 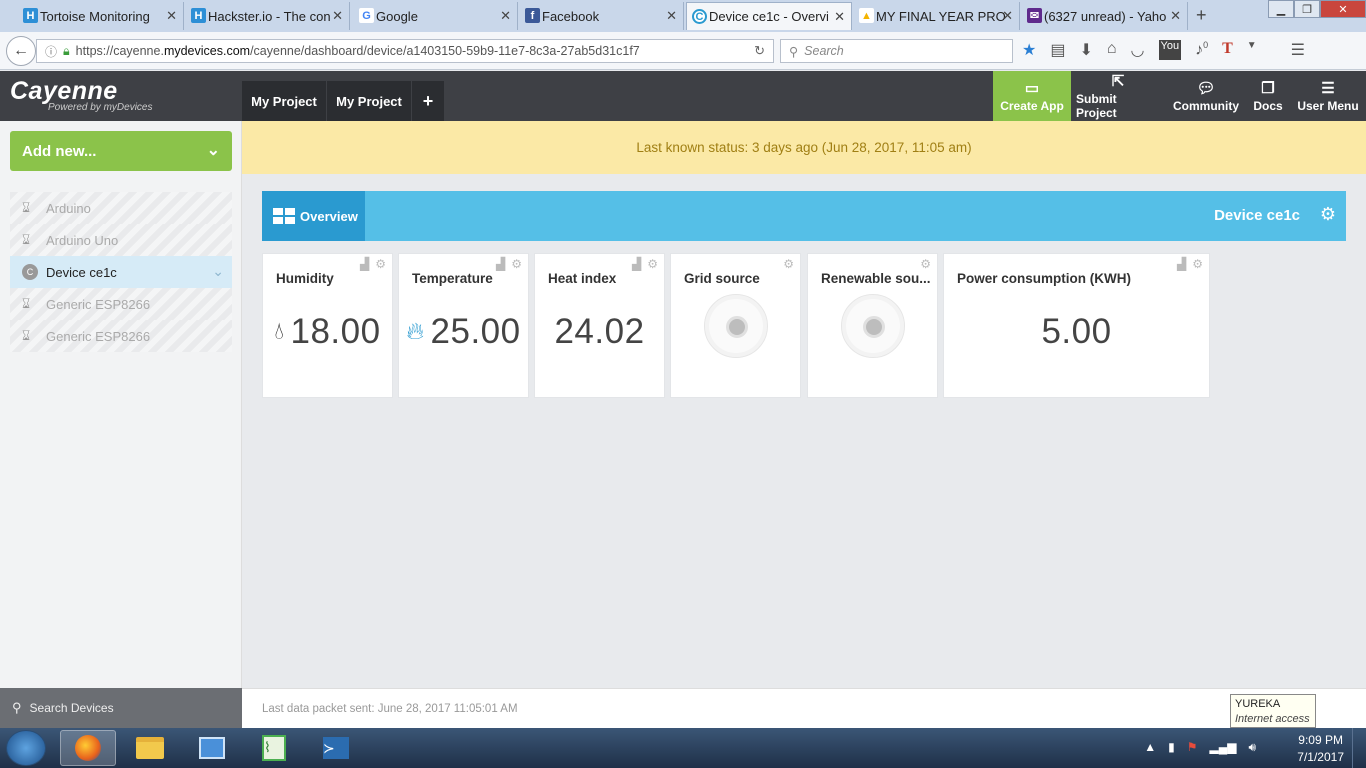 I want to click on browser-tab: H Hackster.io - The con ✕, so click(x=268, y=16).